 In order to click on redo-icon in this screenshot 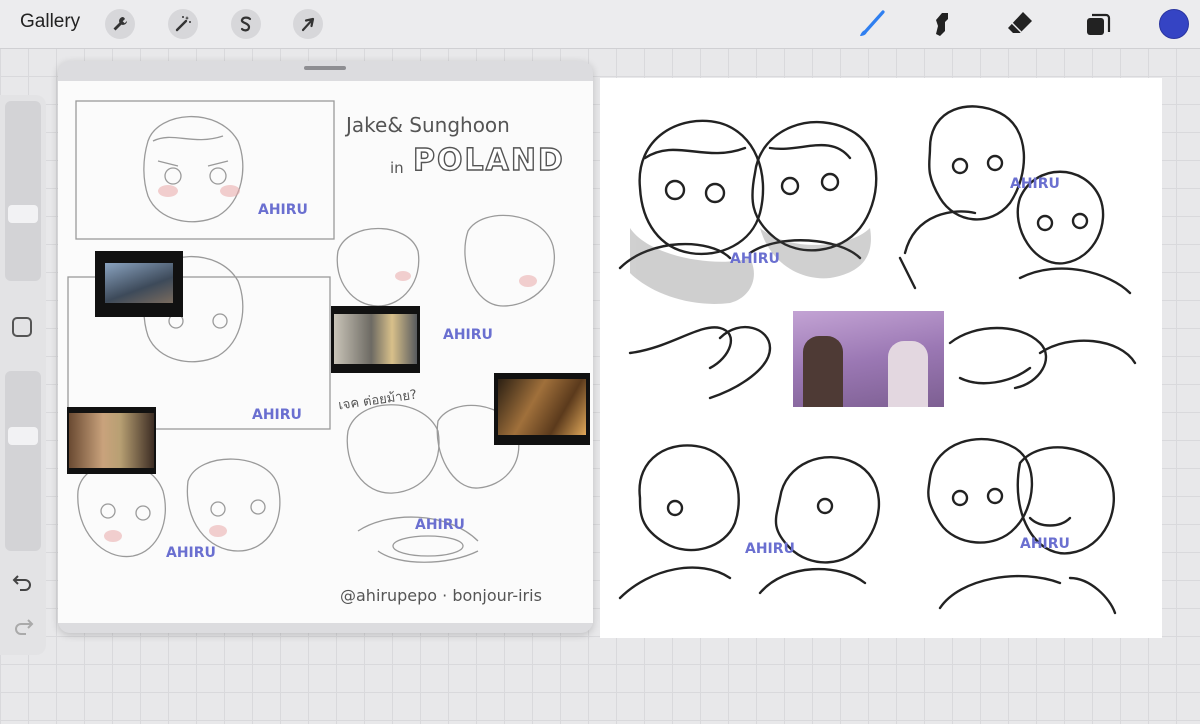, I will do `click(23, 626)`.